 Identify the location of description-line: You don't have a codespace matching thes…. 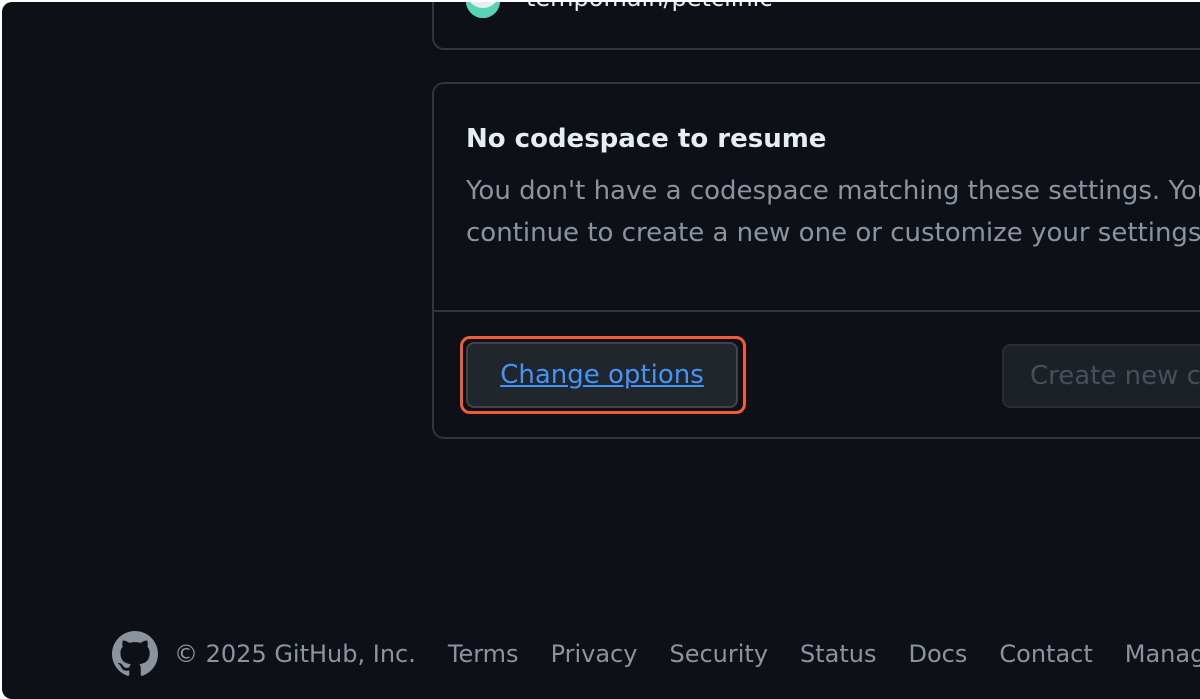
(833, 191).